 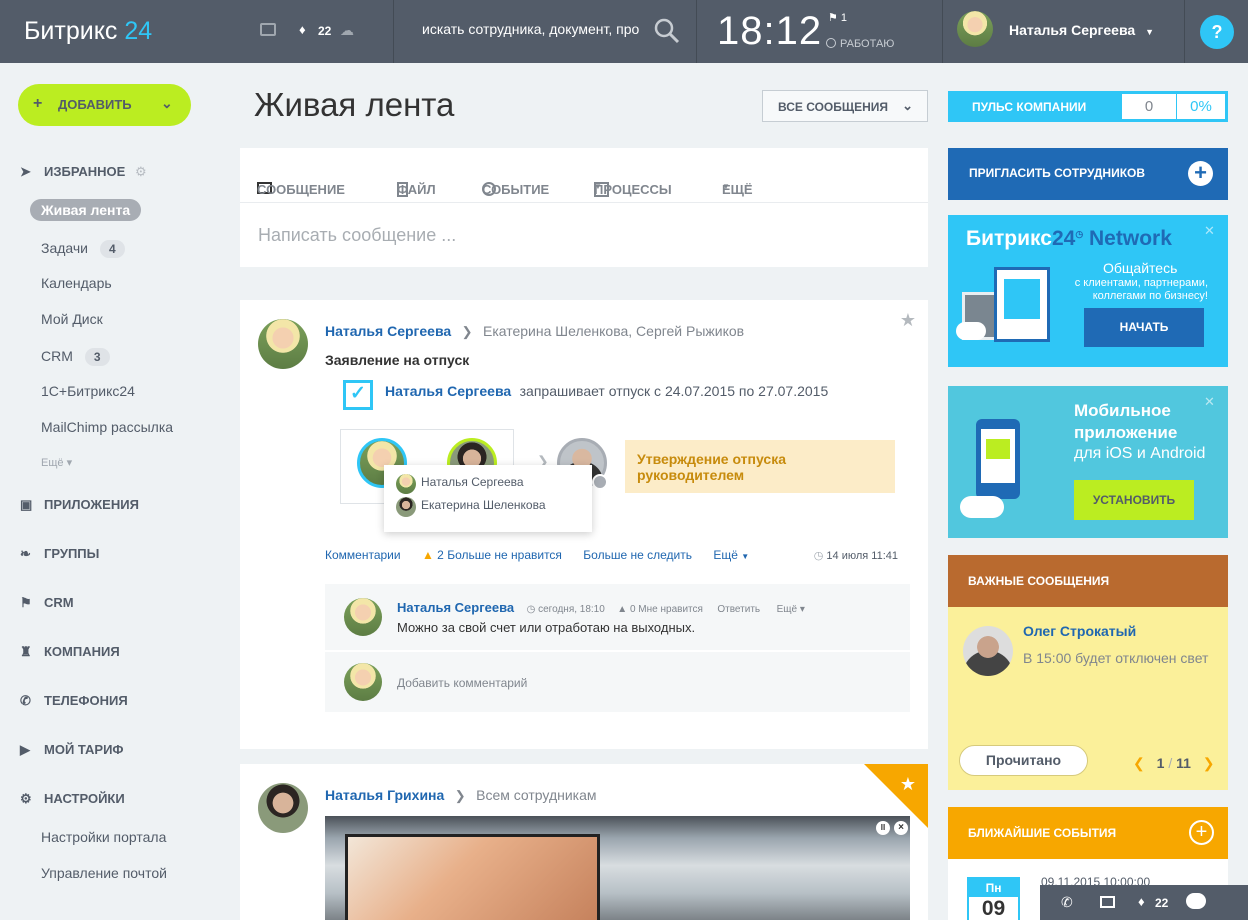 What do you see at coordinates (384, 795) in the screenshot?
I see `post-author: Наталья Грихина` at bounding box center [384, 795].